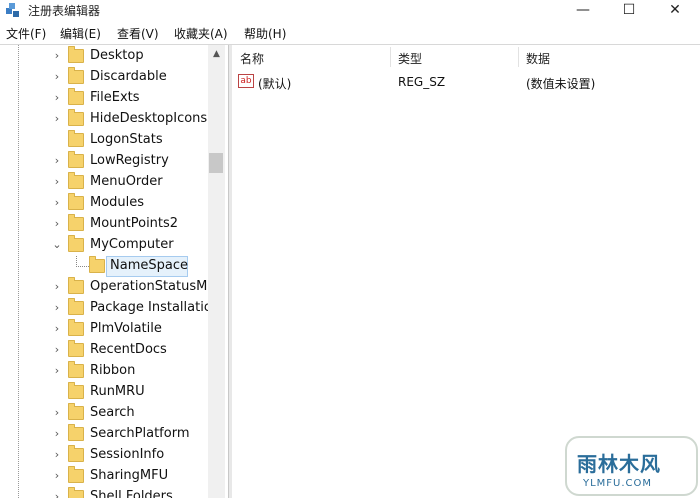 The height and width of the screenshot is (498, 700). I want to click on column-header-name: 名称, so click(252, 58).